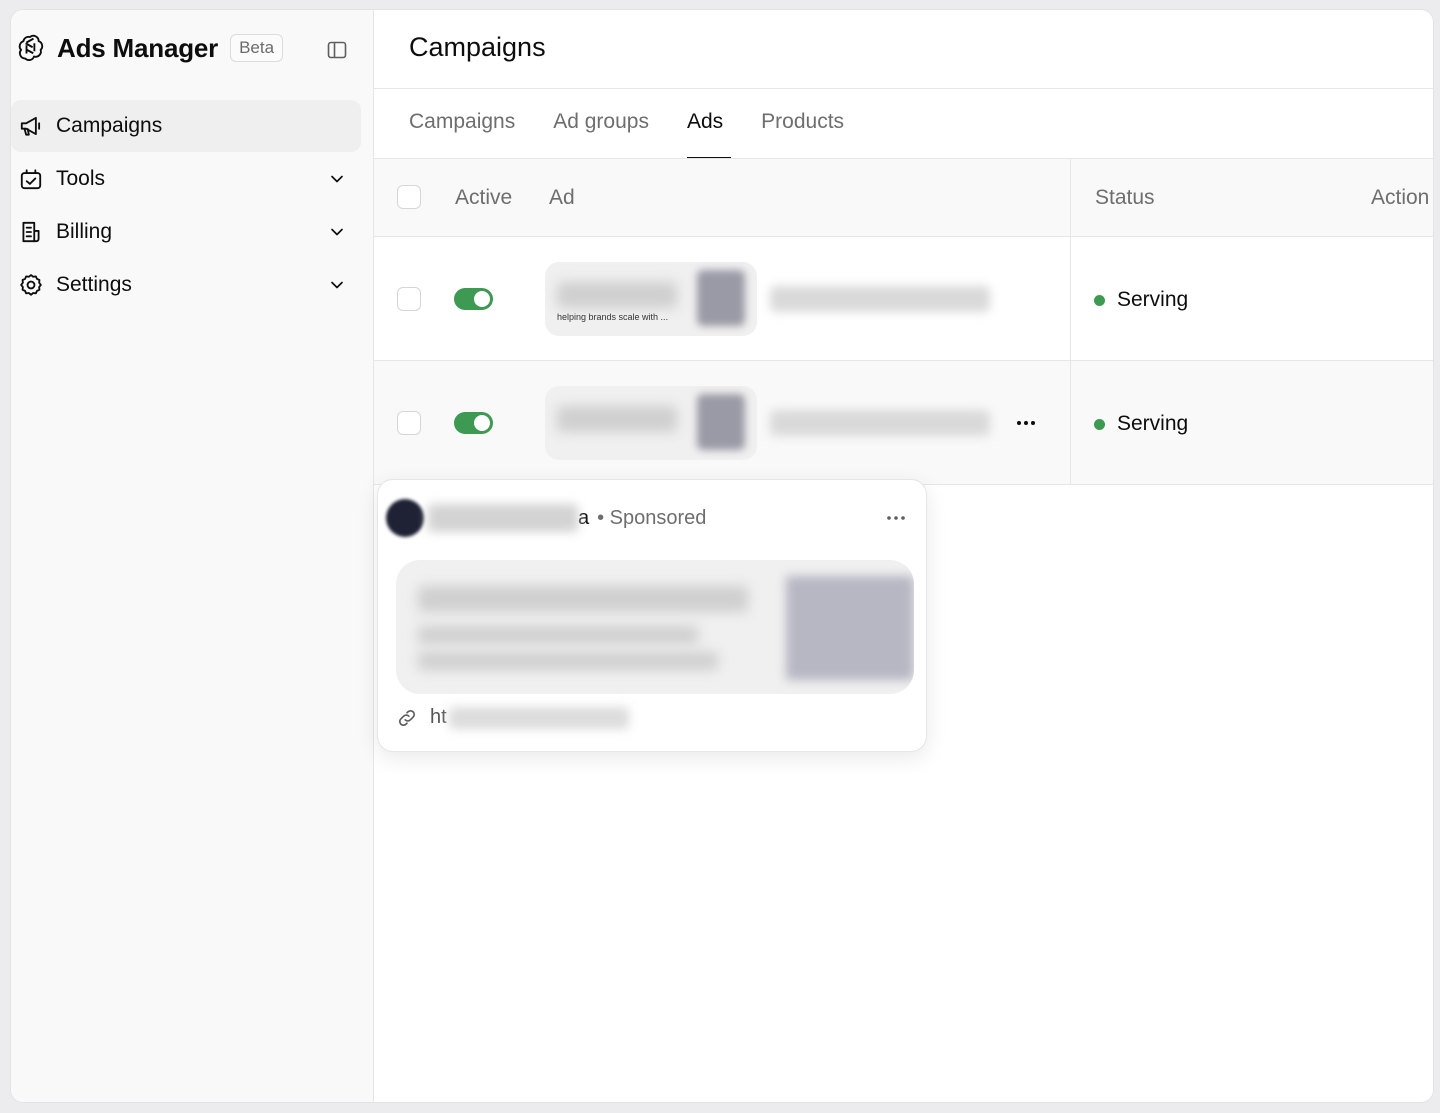 The width and height of the screenshot is (1440, 1113). Describe the element at coordinates (477, 47) in the screenshot. I see `page-title: Campaigns` at that location.